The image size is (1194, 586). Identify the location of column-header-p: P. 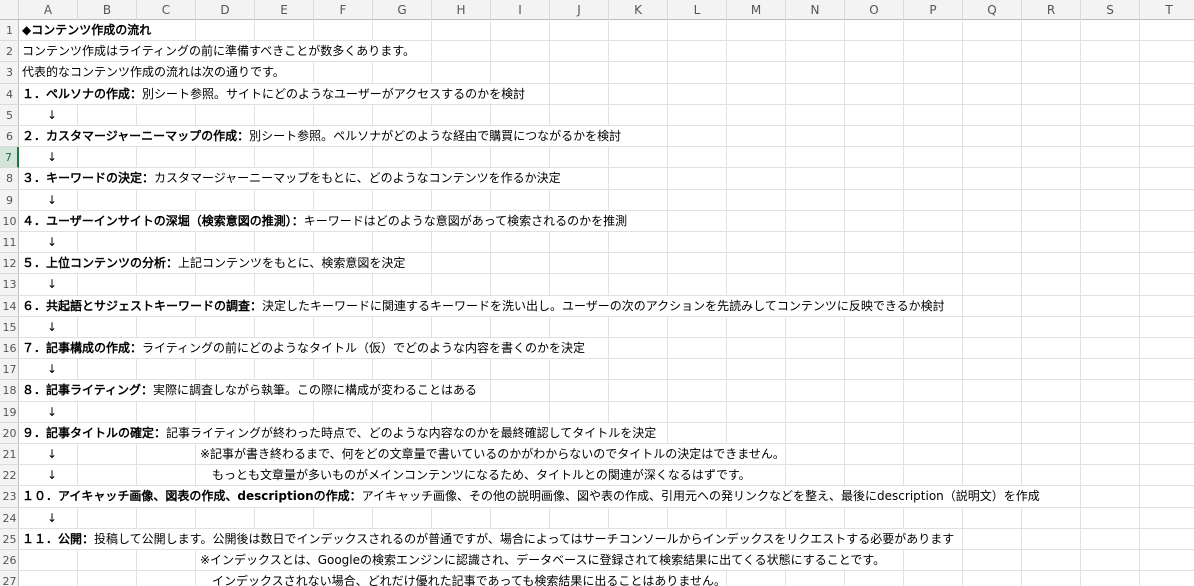
(933, 10).